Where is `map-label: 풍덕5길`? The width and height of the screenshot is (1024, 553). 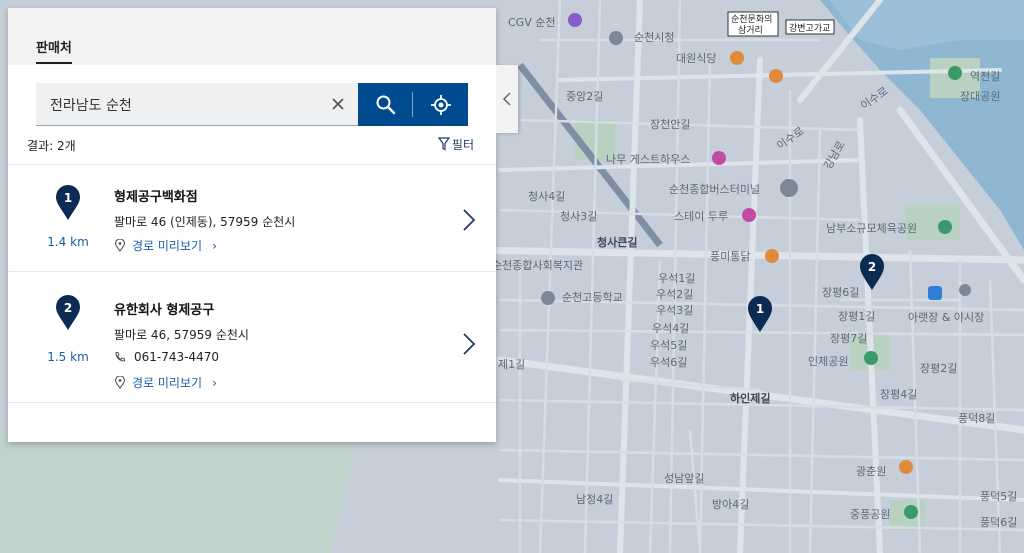 map-label: 풍덕5길 is located at coordinates (998, 496).